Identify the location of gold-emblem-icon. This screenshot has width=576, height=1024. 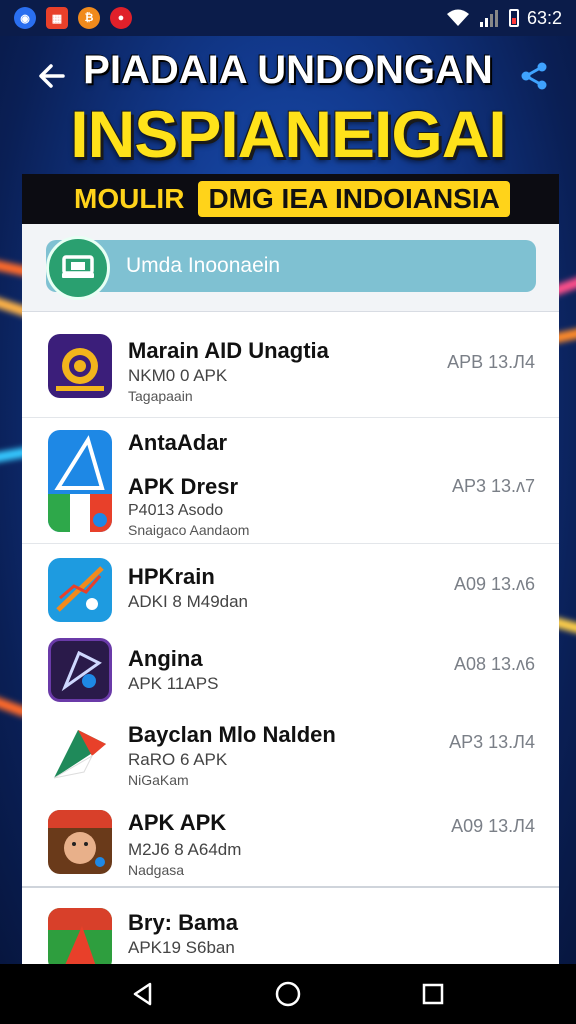
(80, 366).